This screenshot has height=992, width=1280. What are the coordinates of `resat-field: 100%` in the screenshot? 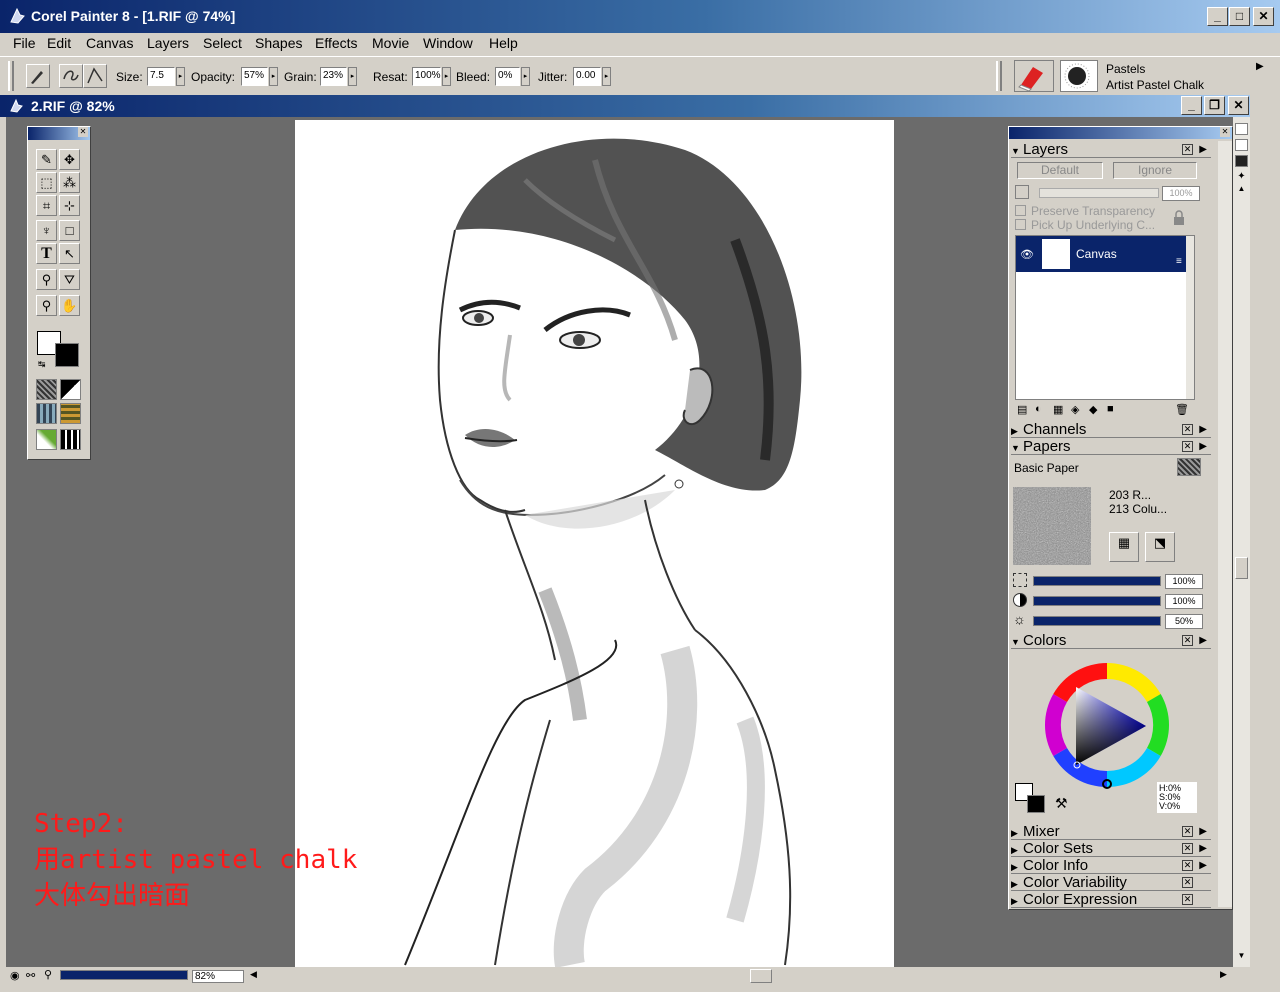 It's located at (426, 76).